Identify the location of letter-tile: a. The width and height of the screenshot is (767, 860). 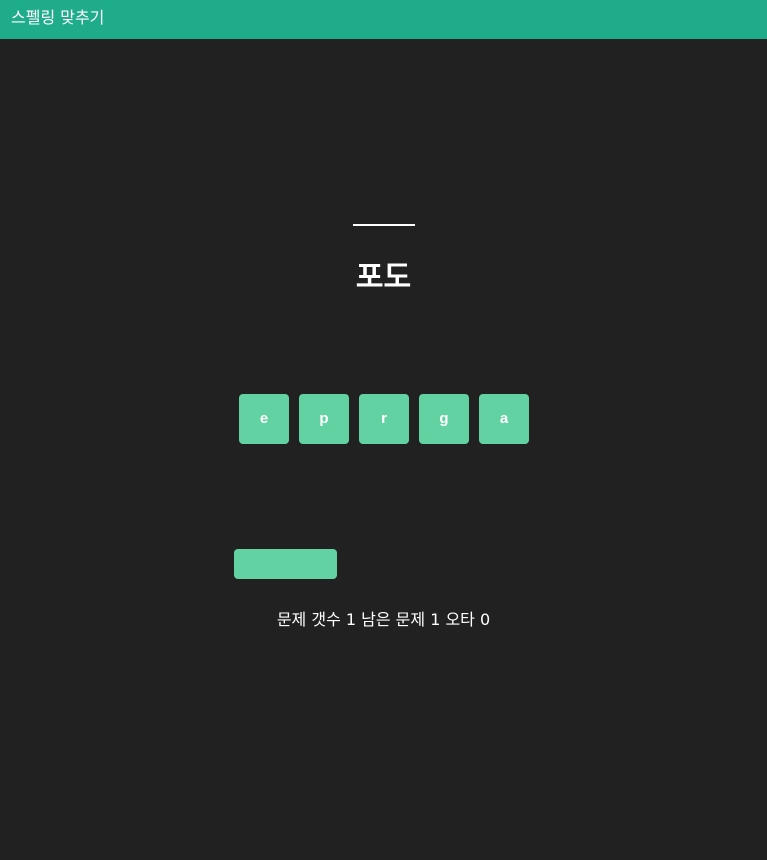
(504, 419).